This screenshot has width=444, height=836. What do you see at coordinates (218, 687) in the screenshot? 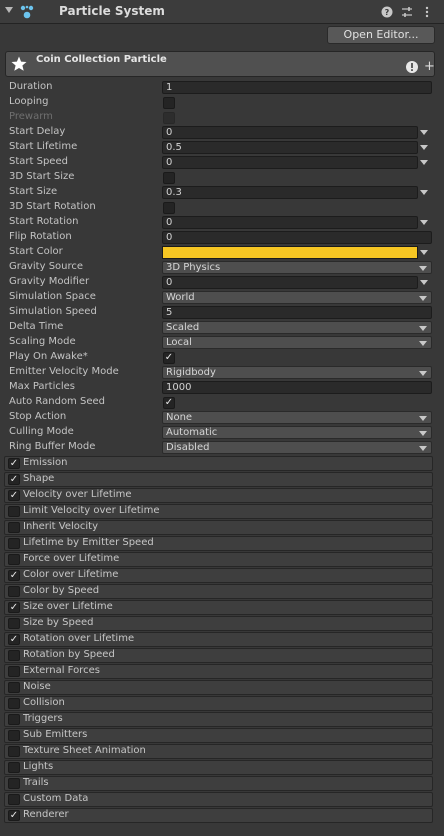
I see `module-header: Noise` at bounding box center [218, 687].